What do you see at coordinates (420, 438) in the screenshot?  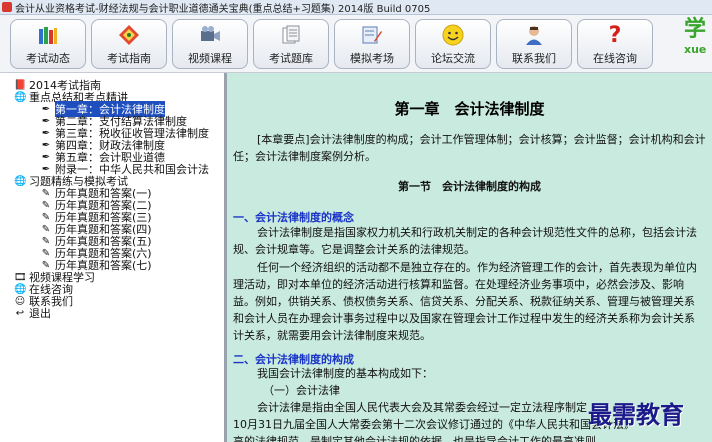 I see `paragraph-line: 高的法律规范，是制定其他会计法规的依据，也是指导会计工作的最高准则。` at bounding box center [420, 438].